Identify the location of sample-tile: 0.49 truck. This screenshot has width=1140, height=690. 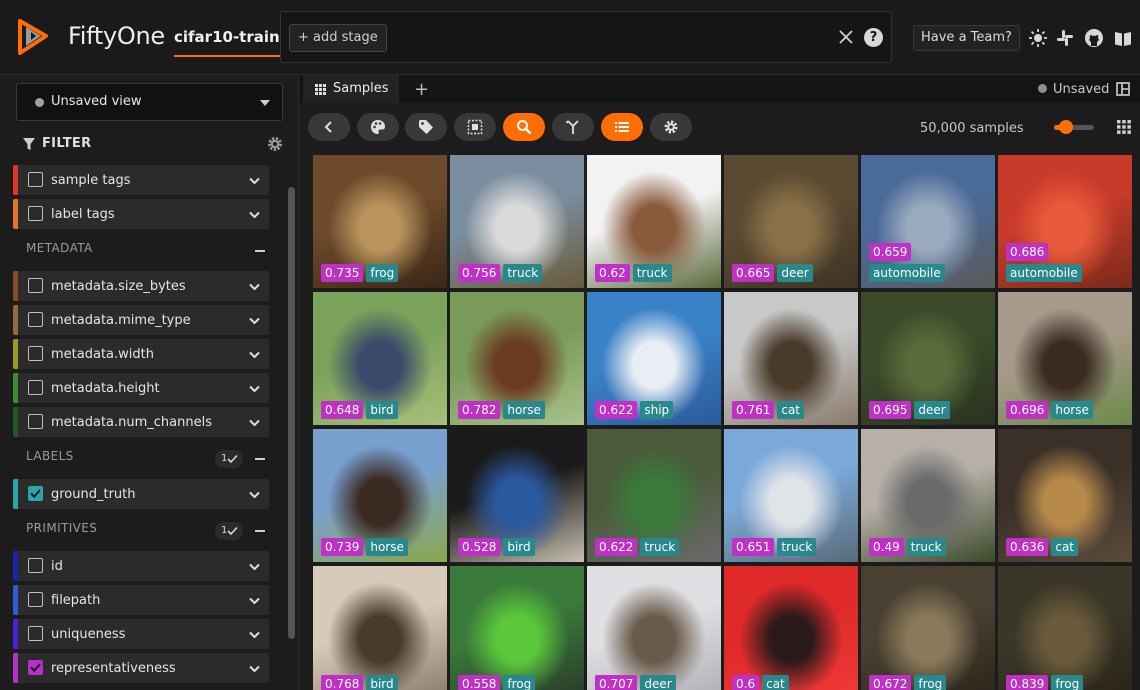
(928, 495).